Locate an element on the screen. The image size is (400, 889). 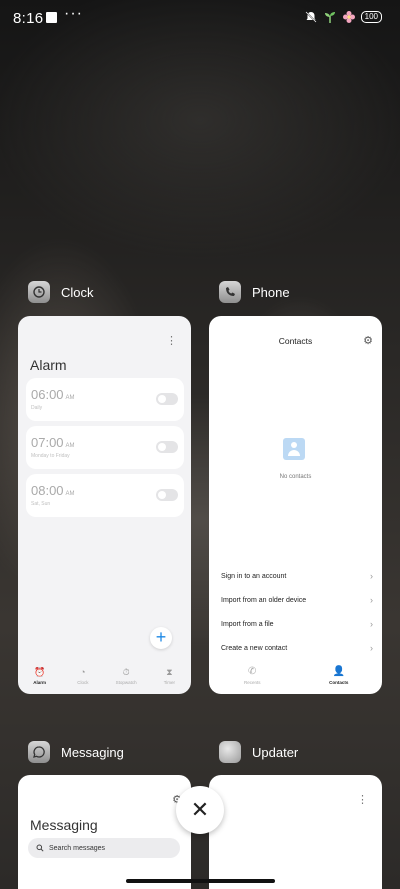
flower-icon is located at coordinates (348, 17).